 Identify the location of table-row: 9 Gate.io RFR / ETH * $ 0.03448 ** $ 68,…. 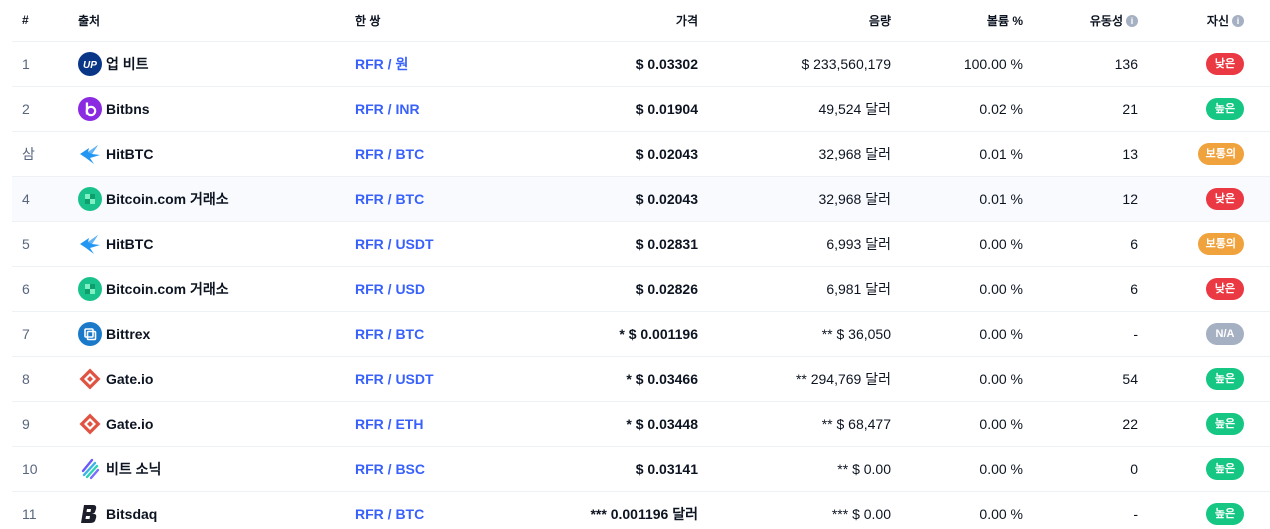
(641, 424).